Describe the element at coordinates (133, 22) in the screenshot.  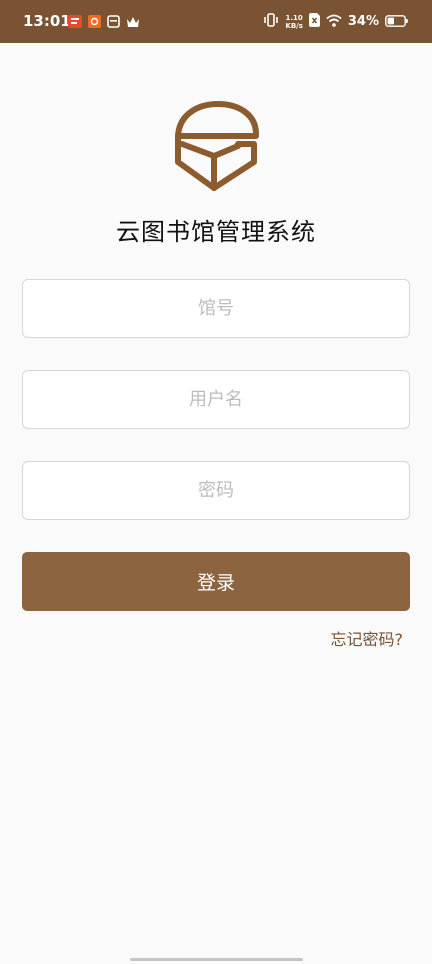
I see `crown-icon` at that location.